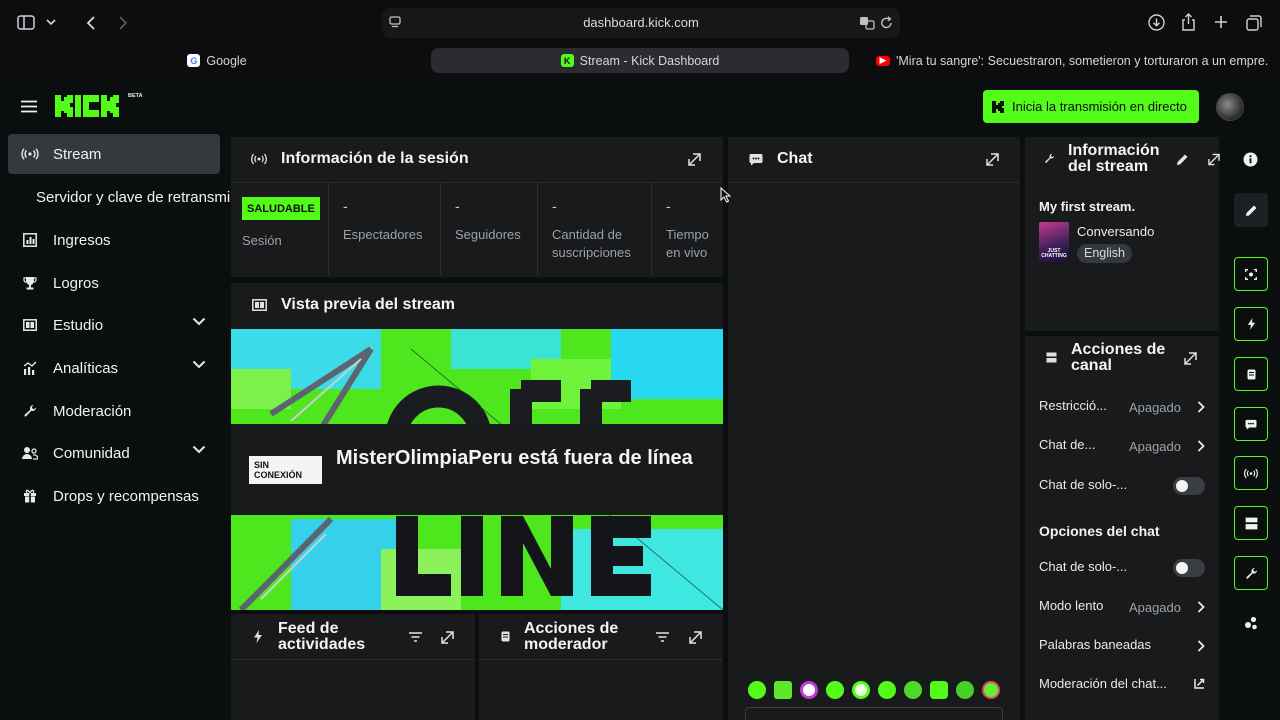 The image size is (1280, 720). I want to click on new-tab-icon, so click(1221, 22).